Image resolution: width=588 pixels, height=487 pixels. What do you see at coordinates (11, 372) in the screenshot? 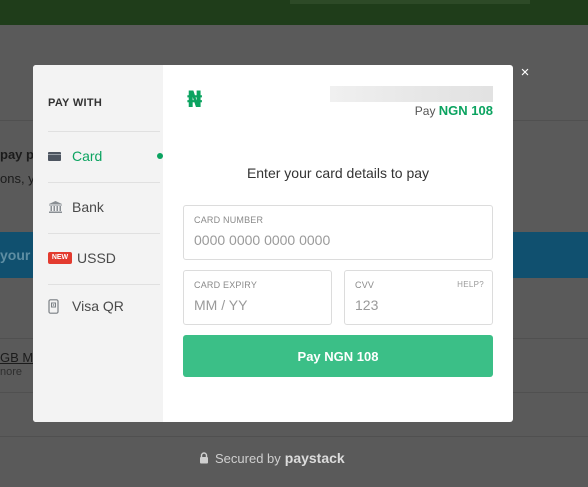
I see `background-text: nore` at bounding box center [11, 372].